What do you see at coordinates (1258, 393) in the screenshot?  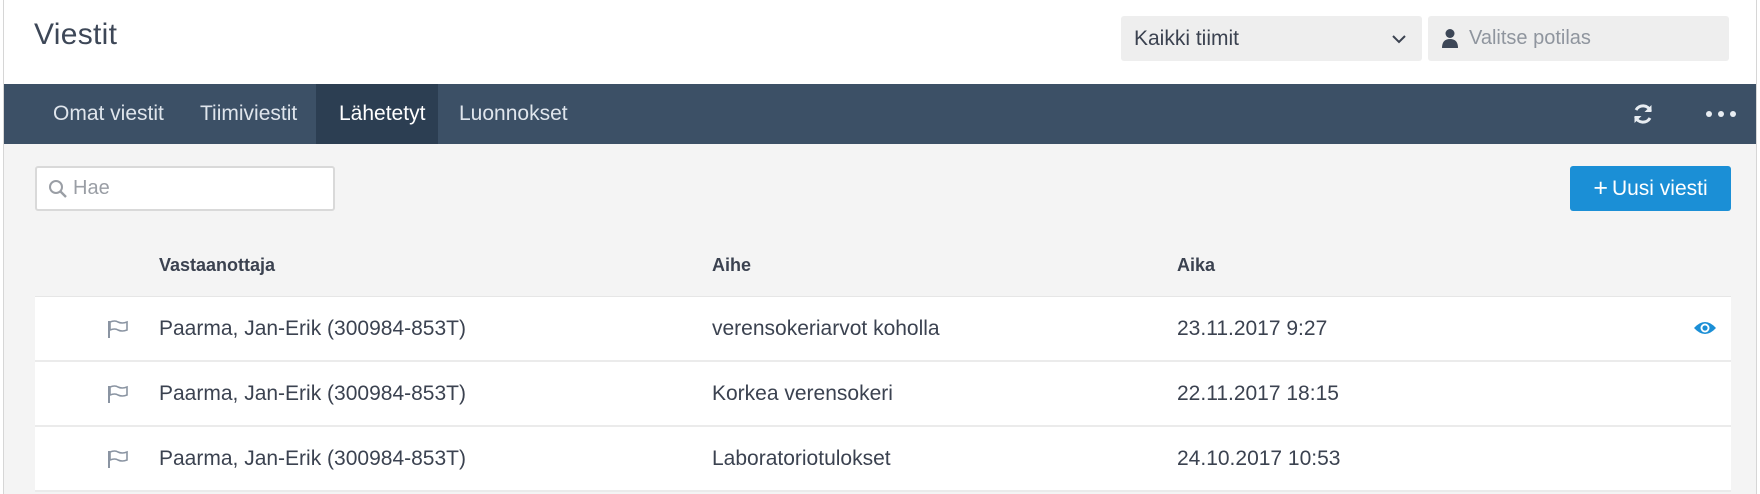 I see `time-cell: 22.11.2017 18:15` at bounding box center [1258, 393].